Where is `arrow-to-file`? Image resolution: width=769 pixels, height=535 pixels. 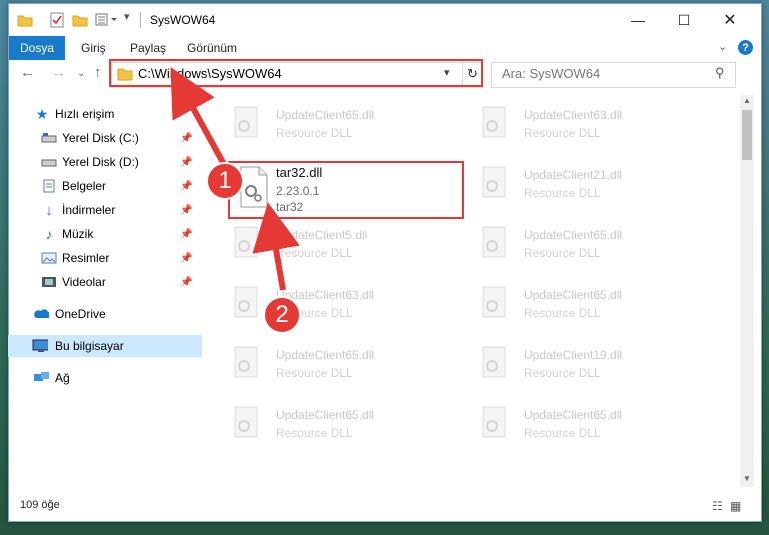 arrow-to-file is located at coordinates (276, 246).